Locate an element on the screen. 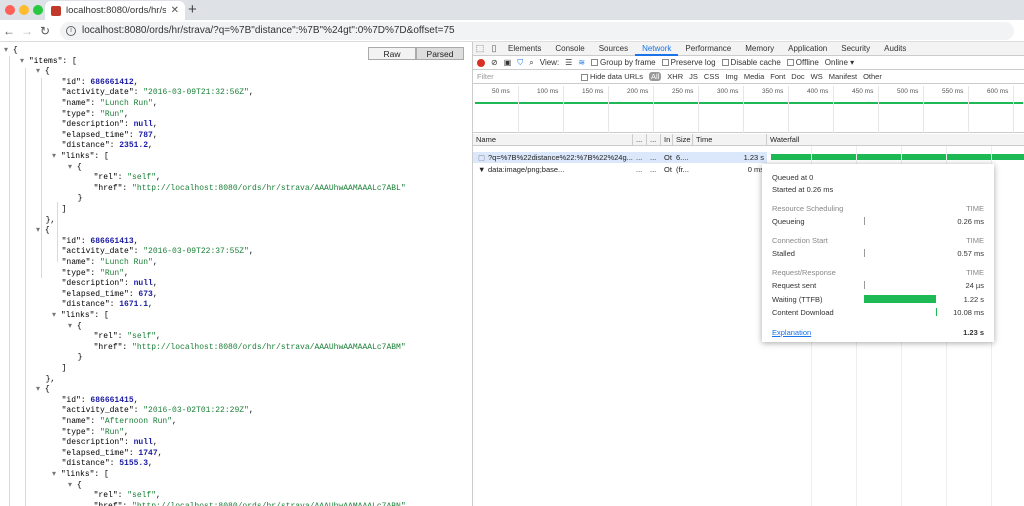 The height and width of the screenshot is (506, 1024). browser-tab: localhost:8080/ords/hr/strava/ ✕ is located at coordinates (115, 10).